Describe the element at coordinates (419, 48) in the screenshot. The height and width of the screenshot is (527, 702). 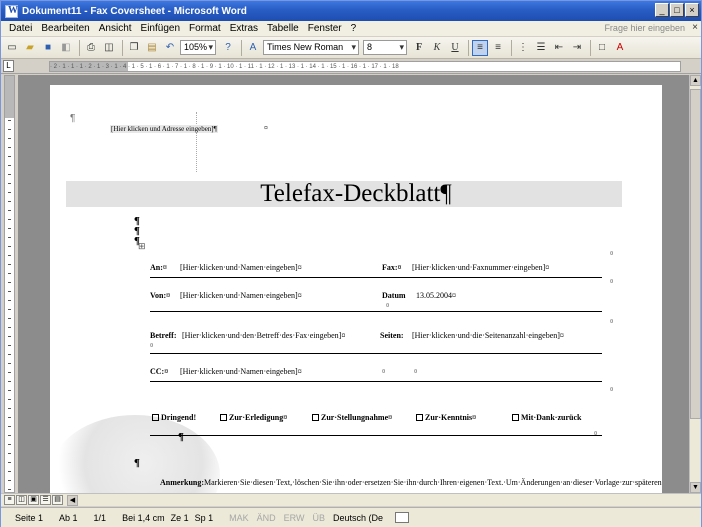
I see `bold-button: F` at that location.